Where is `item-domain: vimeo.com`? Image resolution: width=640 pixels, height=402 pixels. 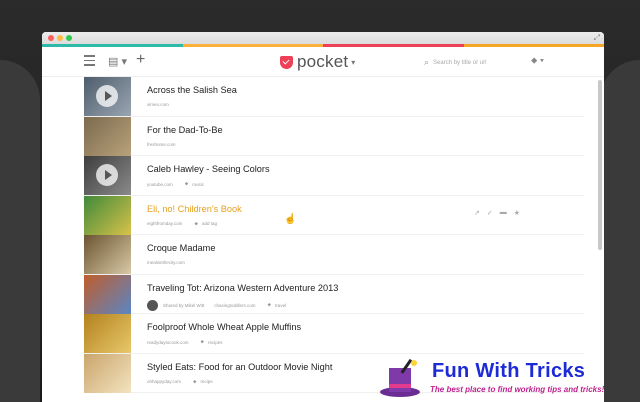 item-domain: vimeo.com is located at coordinates (158, 104).